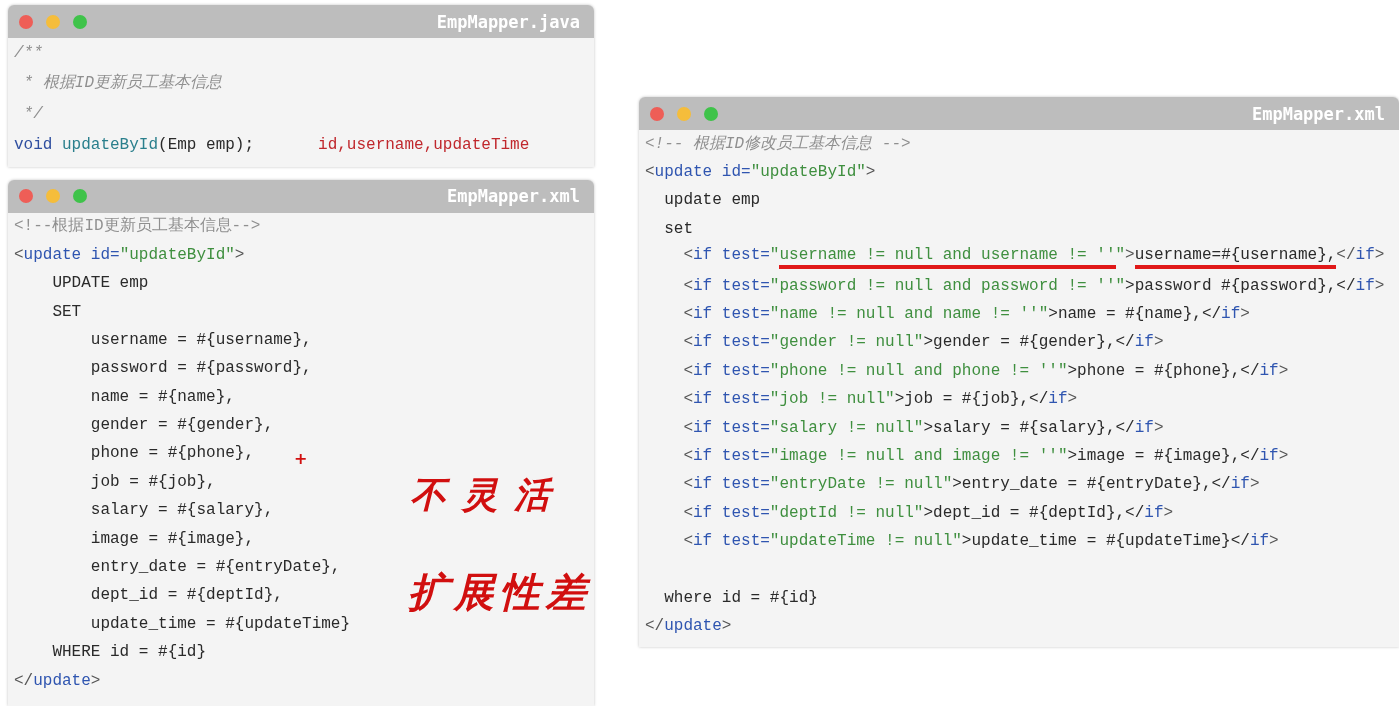 The image size is (1399, 706). What do you see at coordinates (923, 428) in the screenshot?
I see `code-line: <if test="salary != null">salary = #{salary},</if>` at bounding box center [923, 428].